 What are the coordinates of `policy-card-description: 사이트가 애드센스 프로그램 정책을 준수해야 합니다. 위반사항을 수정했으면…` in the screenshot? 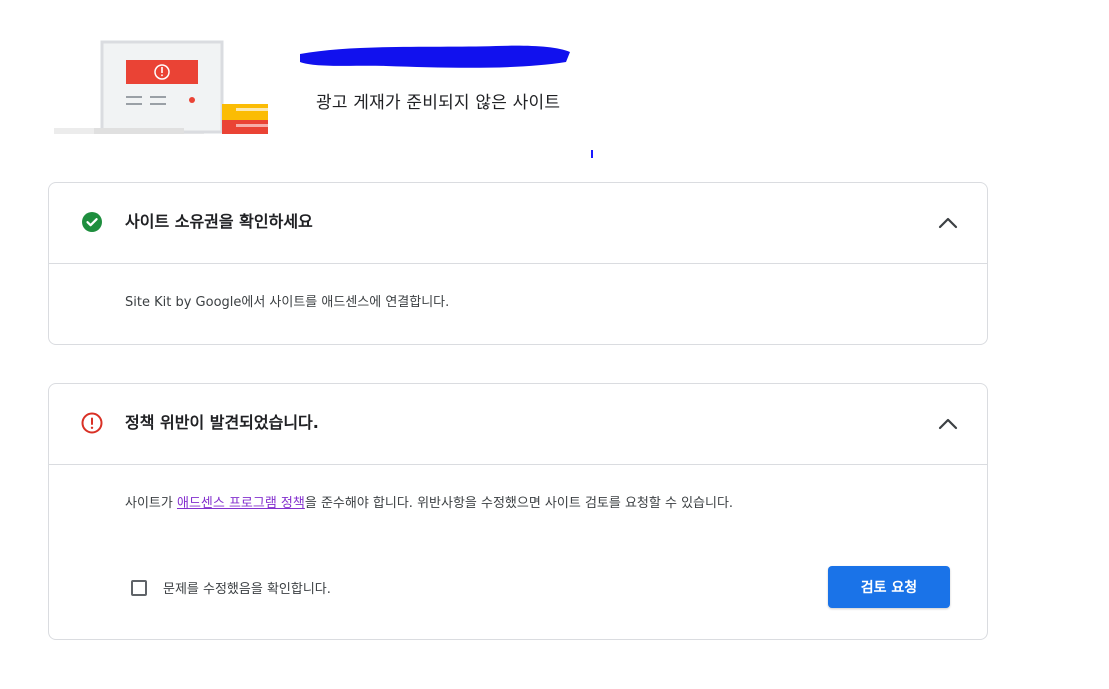 It's located at (429, 504).